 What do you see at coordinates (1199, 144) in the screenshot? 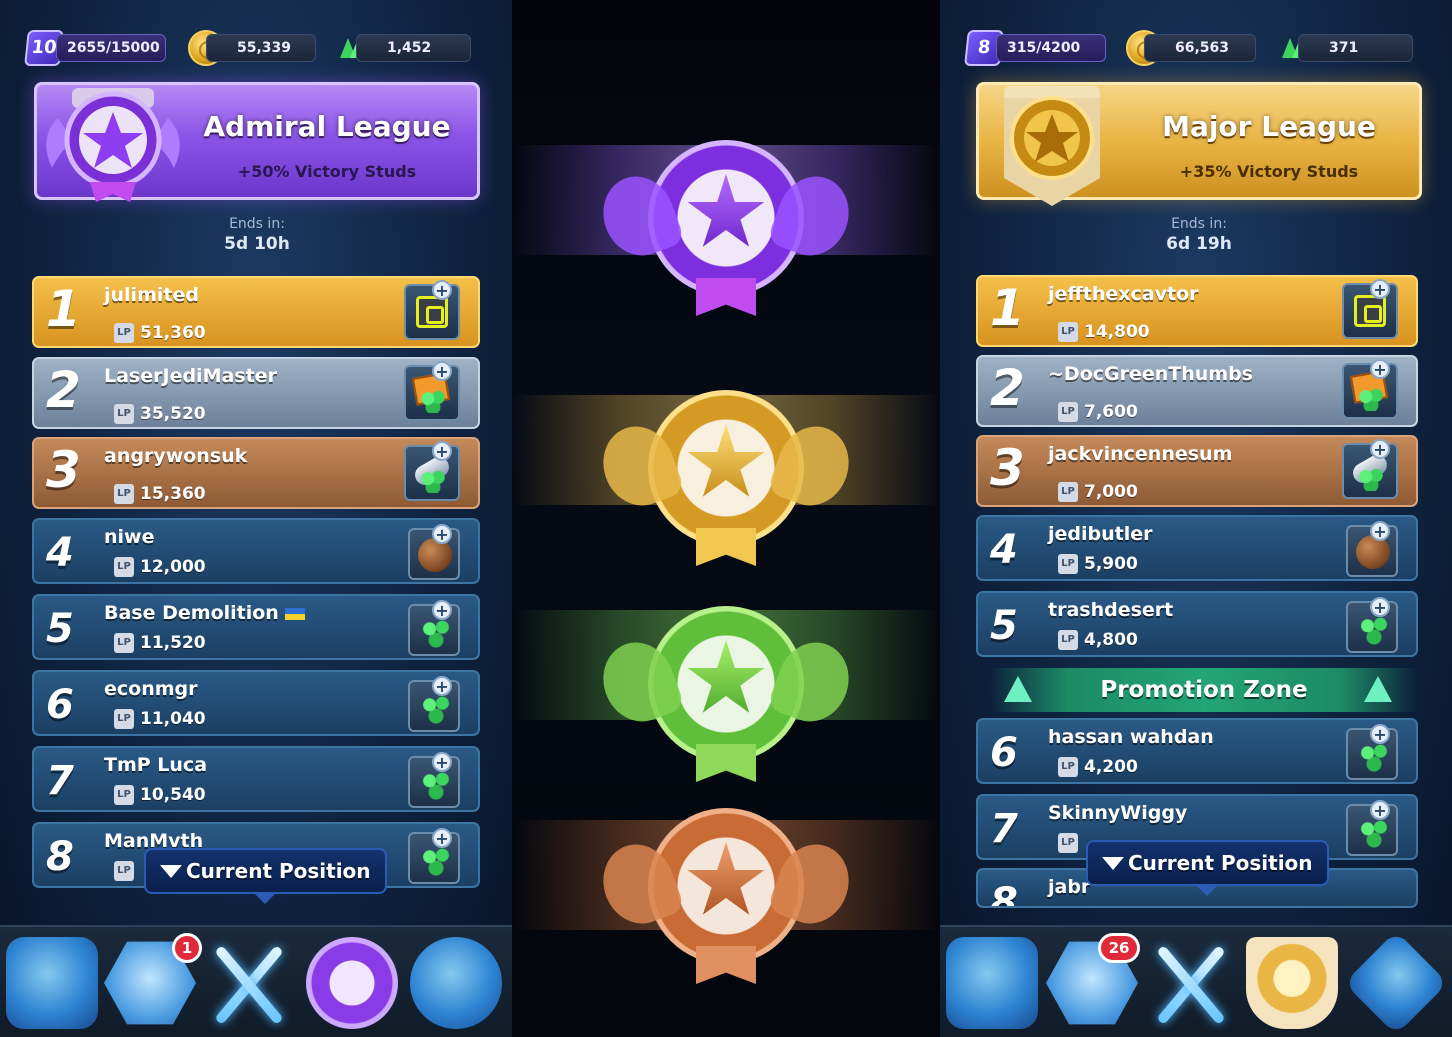
I see `major-league-banner: Major League +35% Victory Studs` at bounding box center [1199, 144].